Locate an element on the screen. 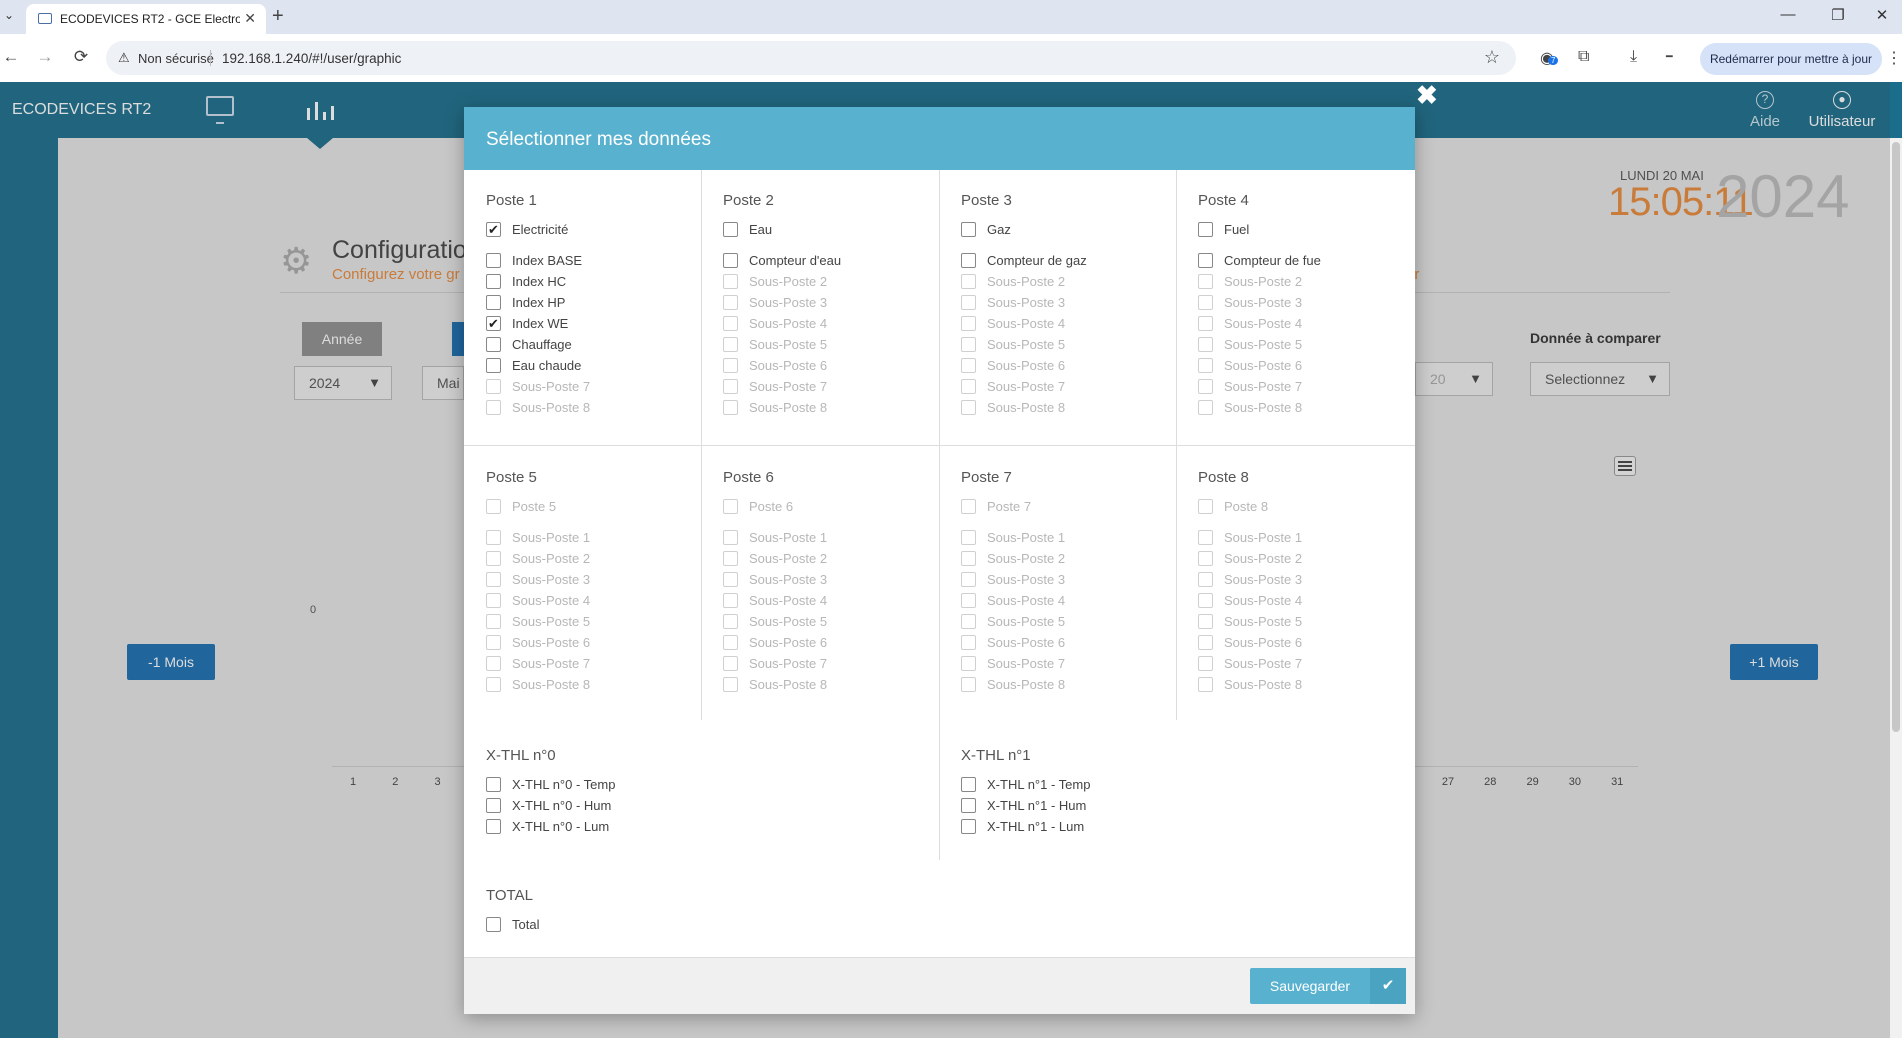  modal-close-icon: ✖ is located at coordinates (1427, 95).